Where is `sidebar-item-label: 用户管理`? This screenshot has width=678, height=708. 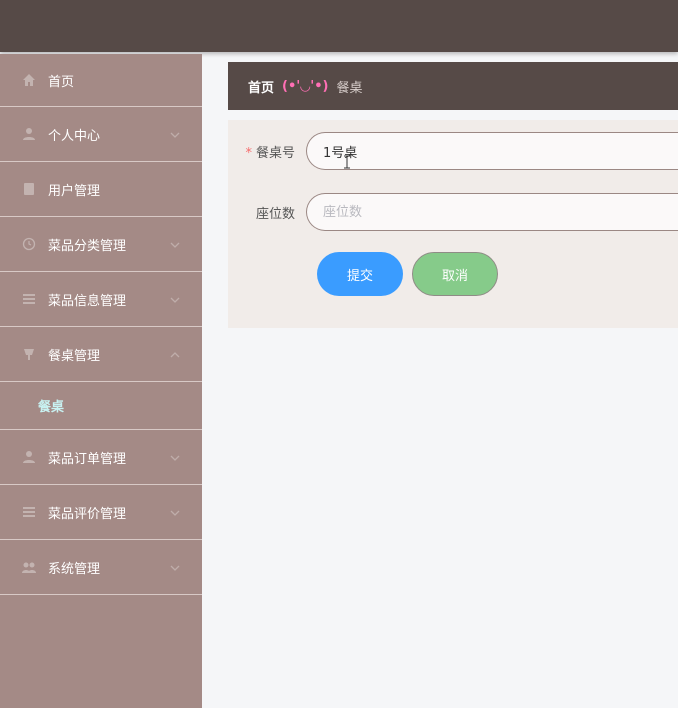 sidebar-item-label: 用户管理 is located at coordinates (74, 191).